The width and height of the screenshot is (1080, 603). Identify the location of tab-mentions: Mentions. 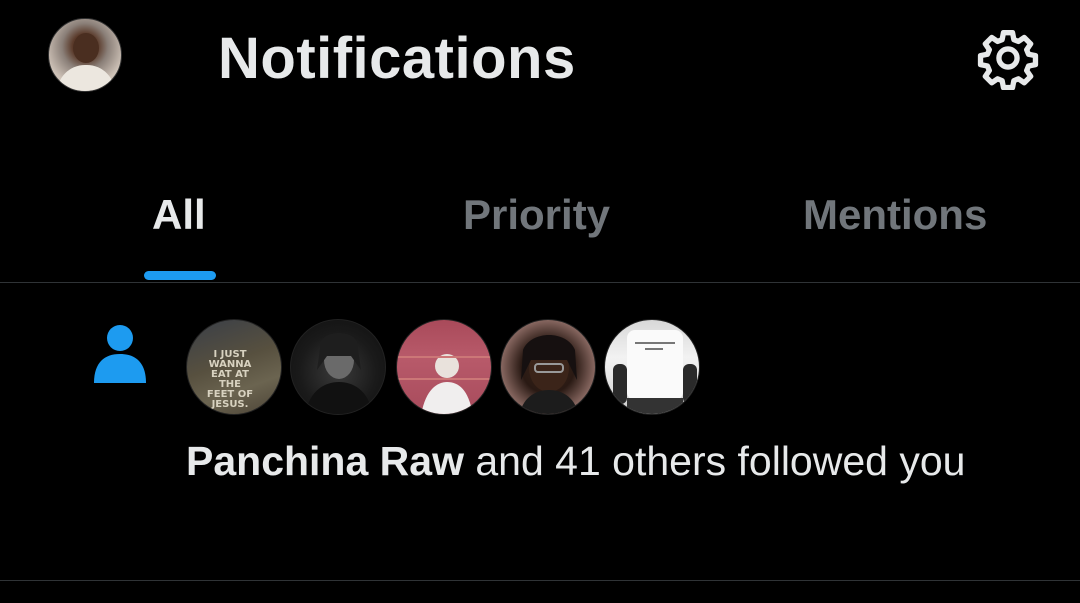
(895, 218).